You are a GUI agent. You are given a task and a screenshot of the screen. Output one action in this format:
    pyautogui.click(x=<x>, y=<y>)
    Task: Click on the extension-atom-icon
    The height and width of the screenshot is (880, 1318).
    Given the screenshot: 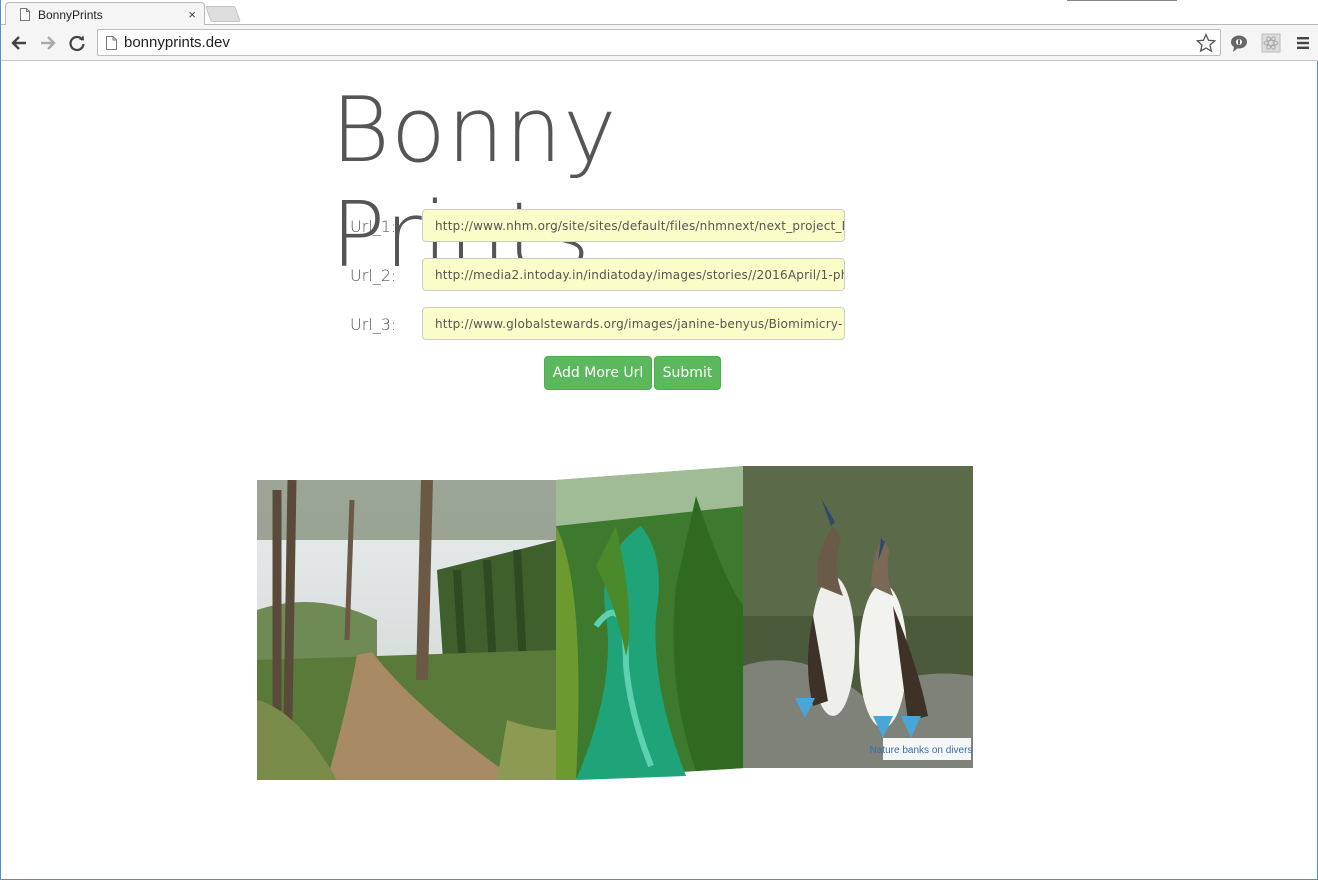 What is the action you would take?
    pyautogui.click(x=1271, y=43)
    